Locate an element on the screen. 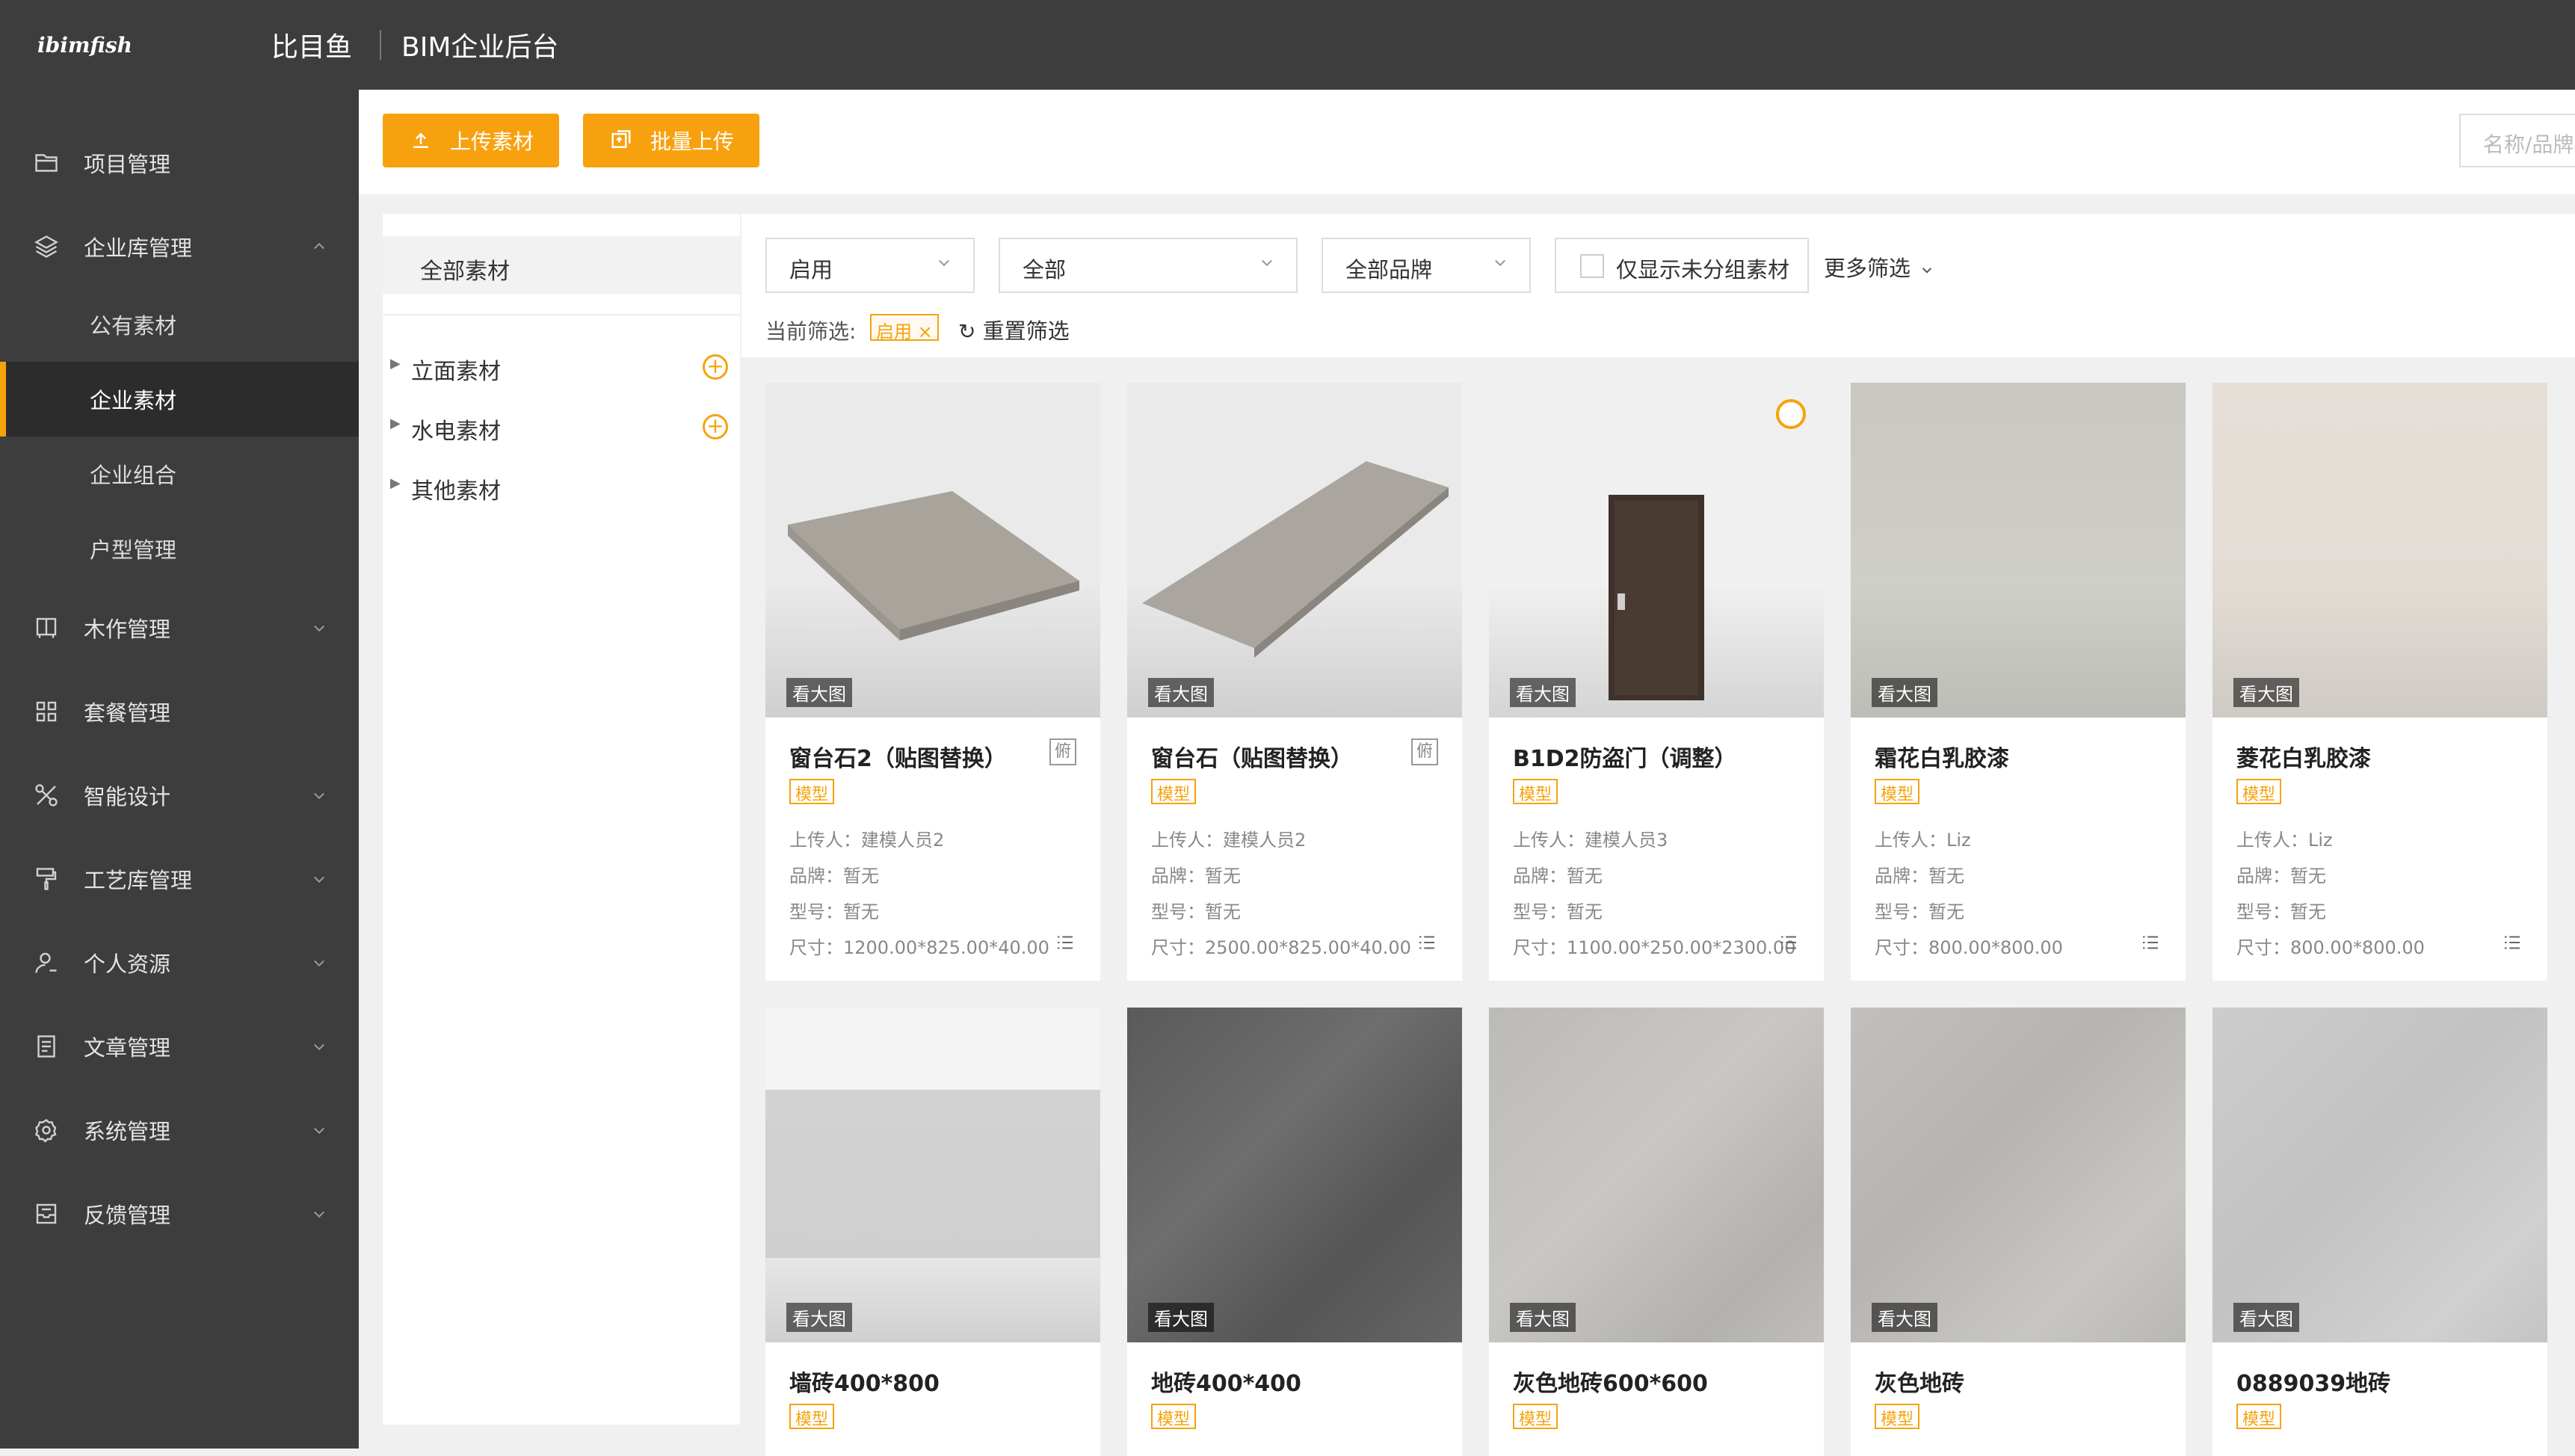  sidebar-subitem-floorplan: 户型管理 is located at coordinates (179, 548).